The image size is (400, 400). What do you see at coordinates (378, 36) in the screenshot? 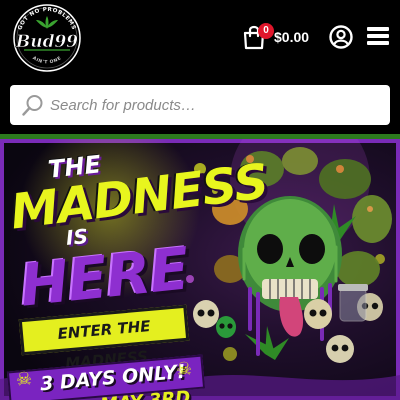
I see `hamburger-menu-button` at bounding box center [378, 36].